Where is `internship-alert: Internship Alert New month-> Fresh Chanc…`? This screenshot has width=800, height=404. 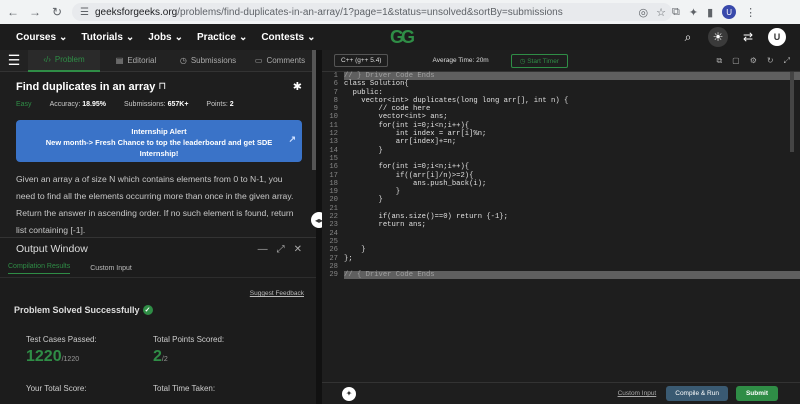
internship-alert: Internship Alert New month-> Fresh Chanc… is located at coordinates (159, 141).